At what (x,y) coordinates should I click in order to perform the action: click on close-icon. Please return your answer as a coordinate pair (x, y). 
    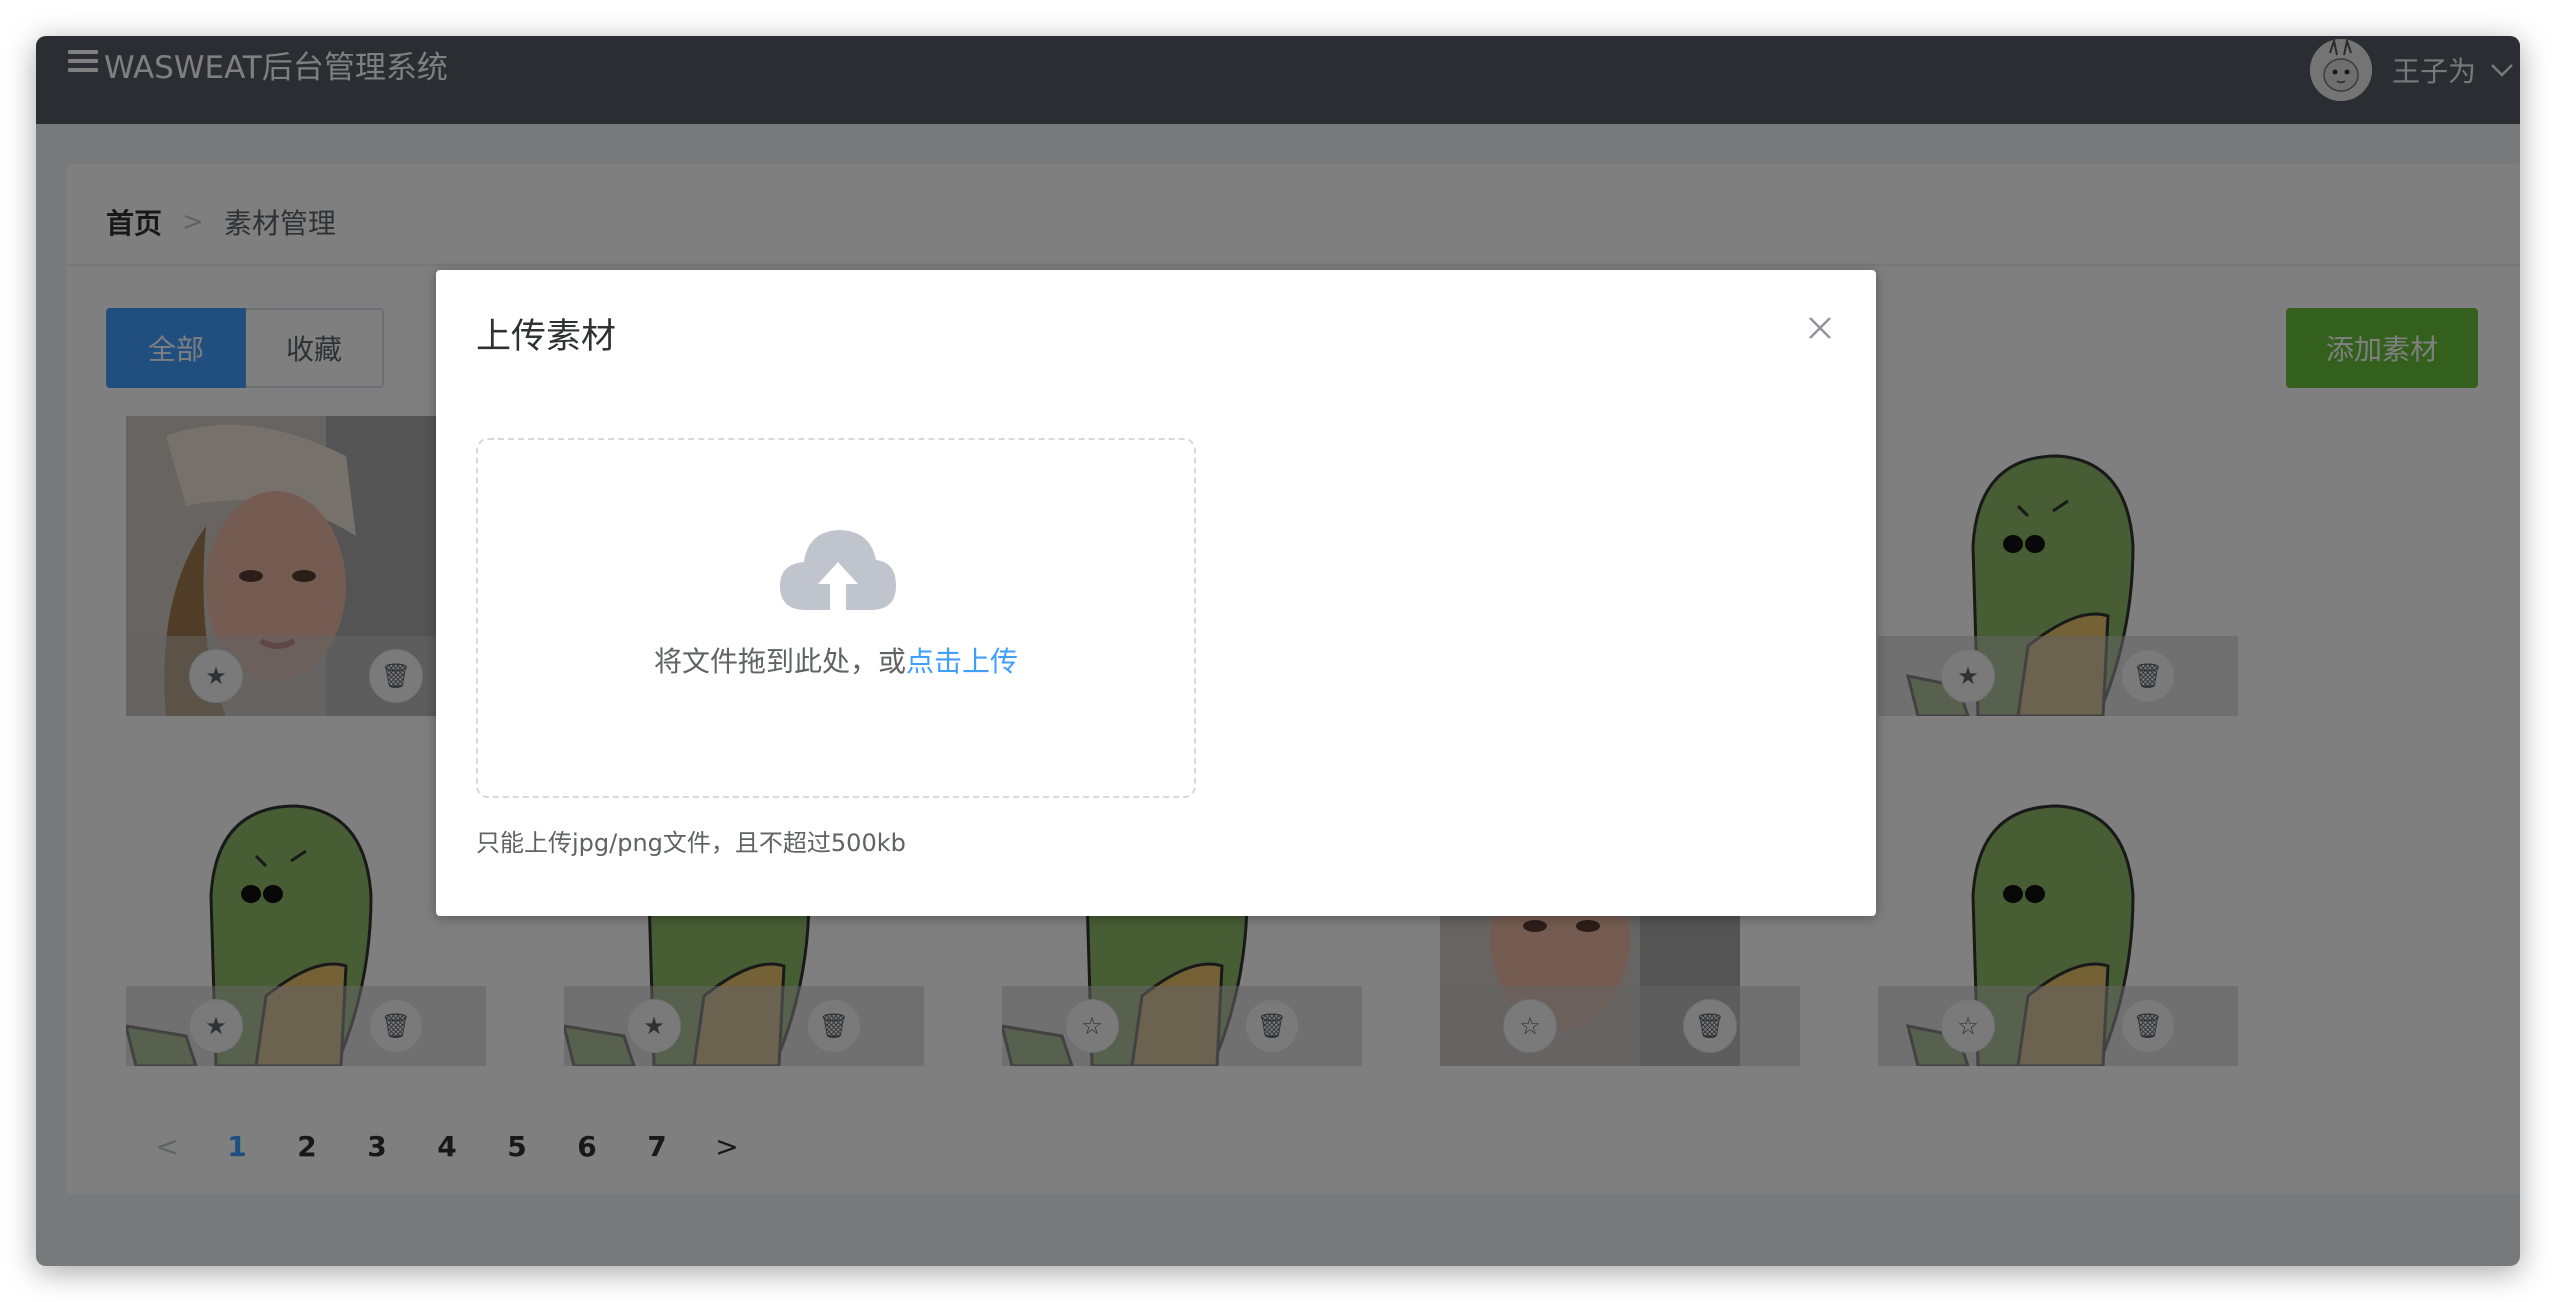
    Looking at the image, I should click on (1820, 328).